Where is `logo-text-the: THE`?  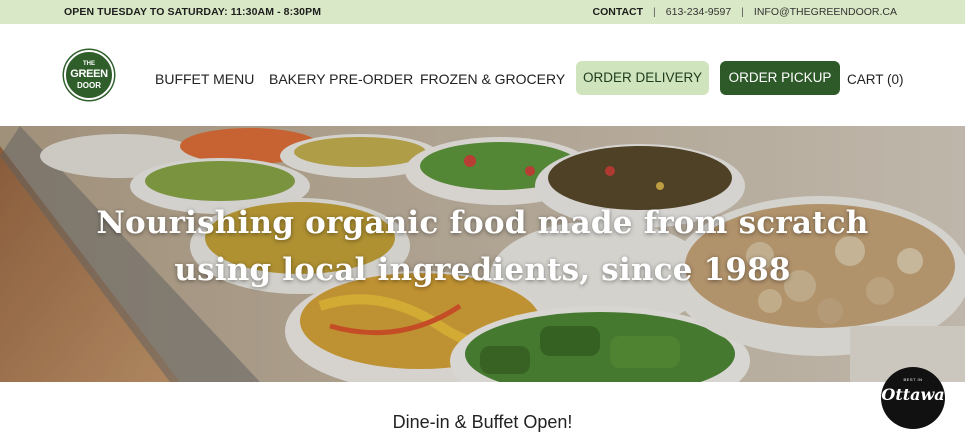 logo-text-the: THE is located at coordinates (89, 64).